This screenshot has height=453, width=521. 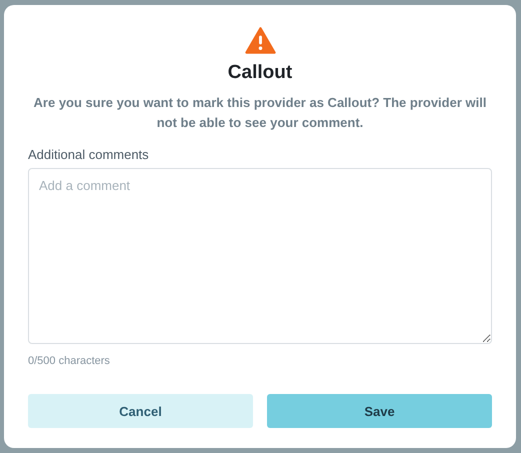 What do you see at coordinates (260, 40) in the screenshot?
I see `warning-icon` at bounding box center [260, 40].